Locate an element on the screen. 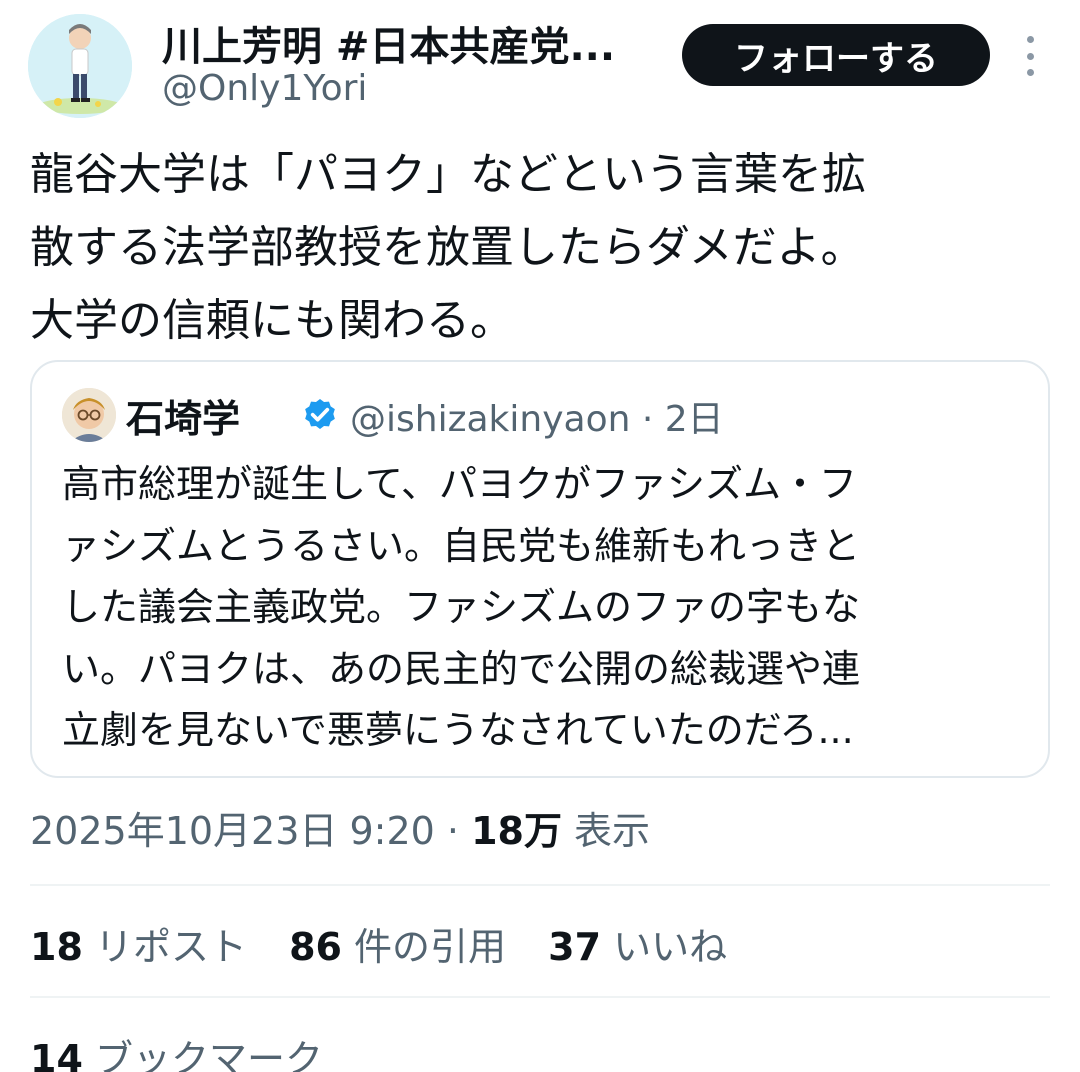 The height and width of the screenshot is (1072, 1080). more-vertical-icon is located at coordinates (1030, 56).